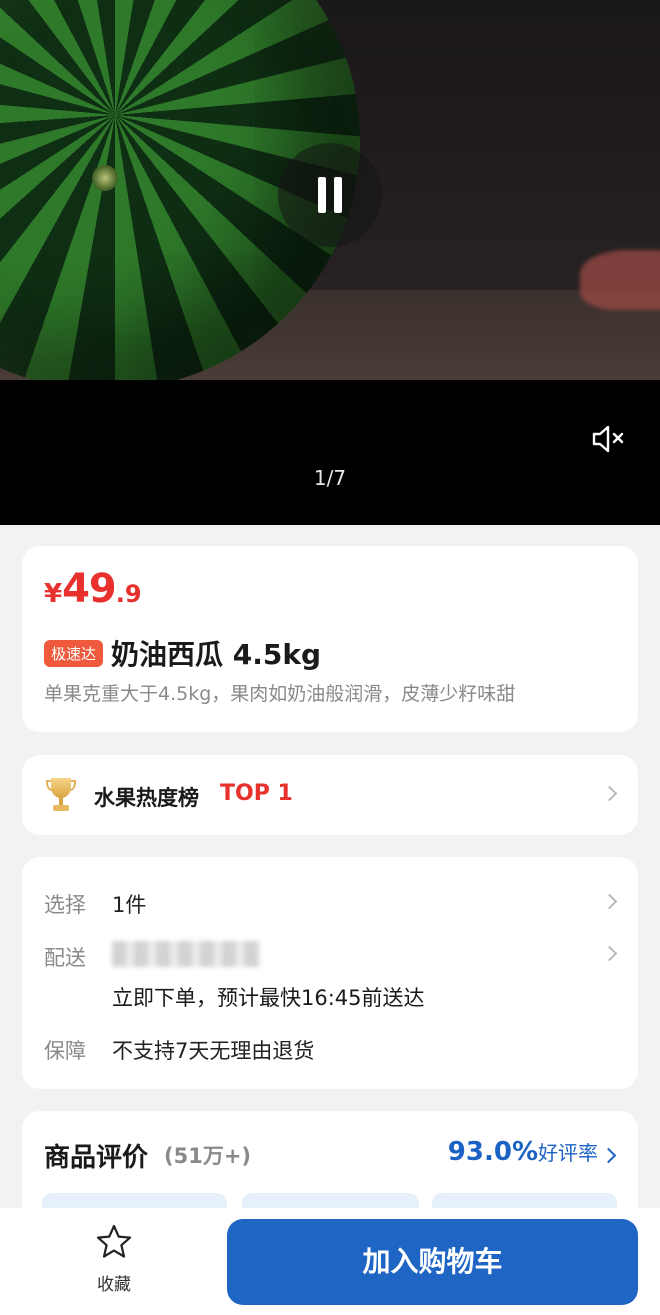  What do you see at coordinates (105, 178) in the screenshot?
I see `watermelon-stem` at bounding box center [105, 178].